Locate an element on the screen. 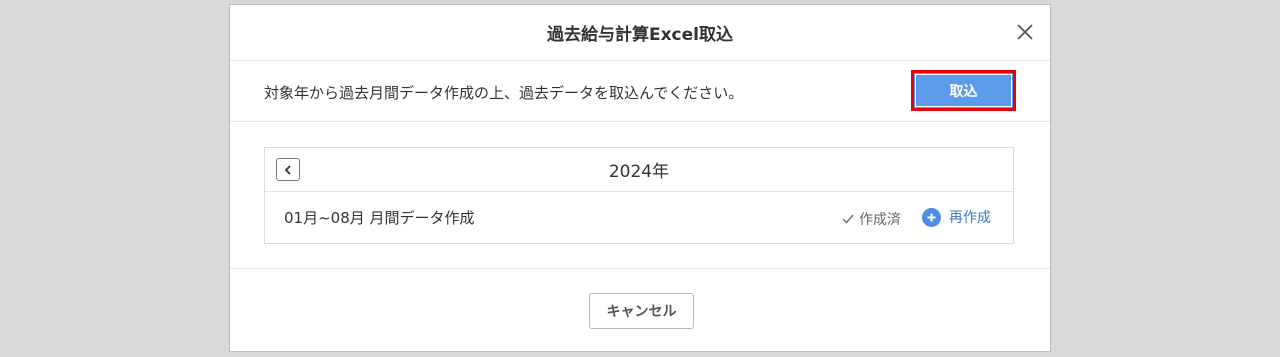 Image resolution: width=1280 pixels, height=357 pixels. dialog-header: 過去給与計算Excel取込 is located at coordinates (640, 33).